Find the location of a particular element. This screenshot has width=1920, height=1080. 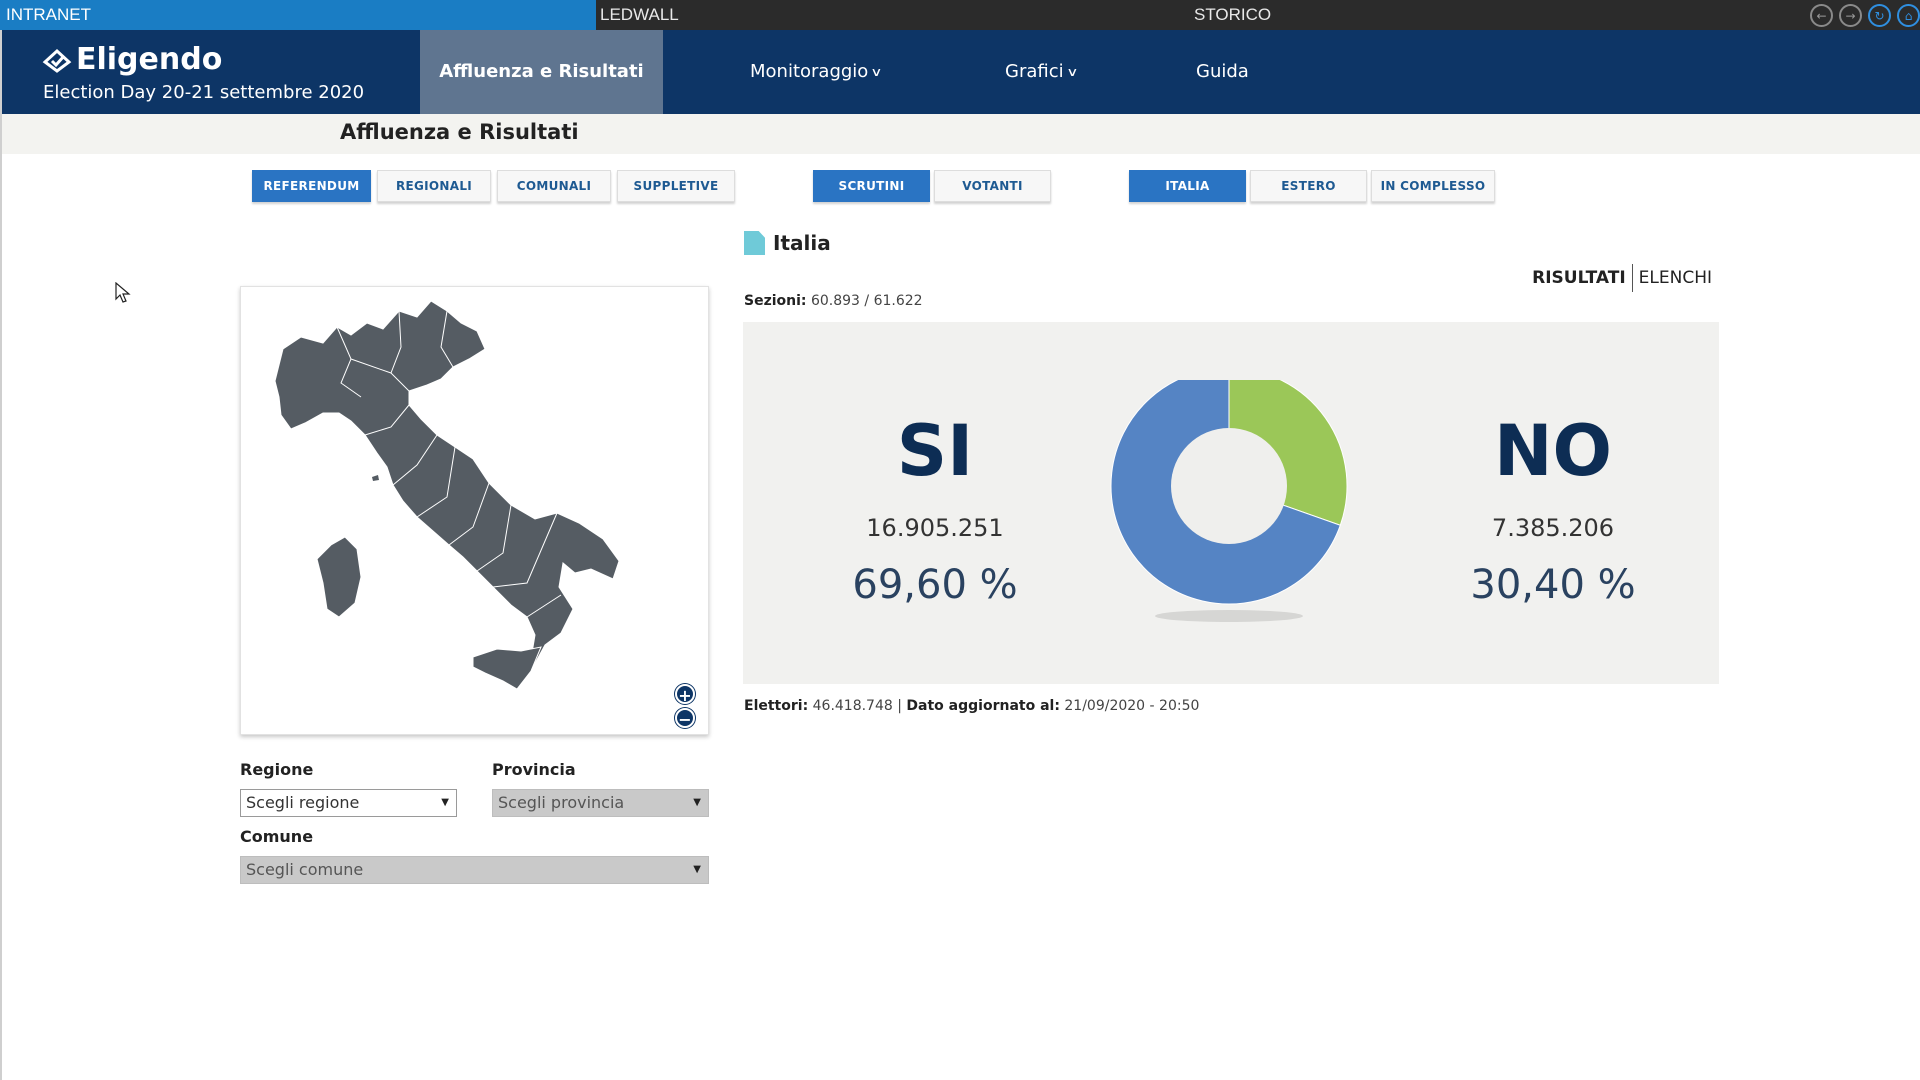

area-title: Italia is located at coordinates (787, 243).